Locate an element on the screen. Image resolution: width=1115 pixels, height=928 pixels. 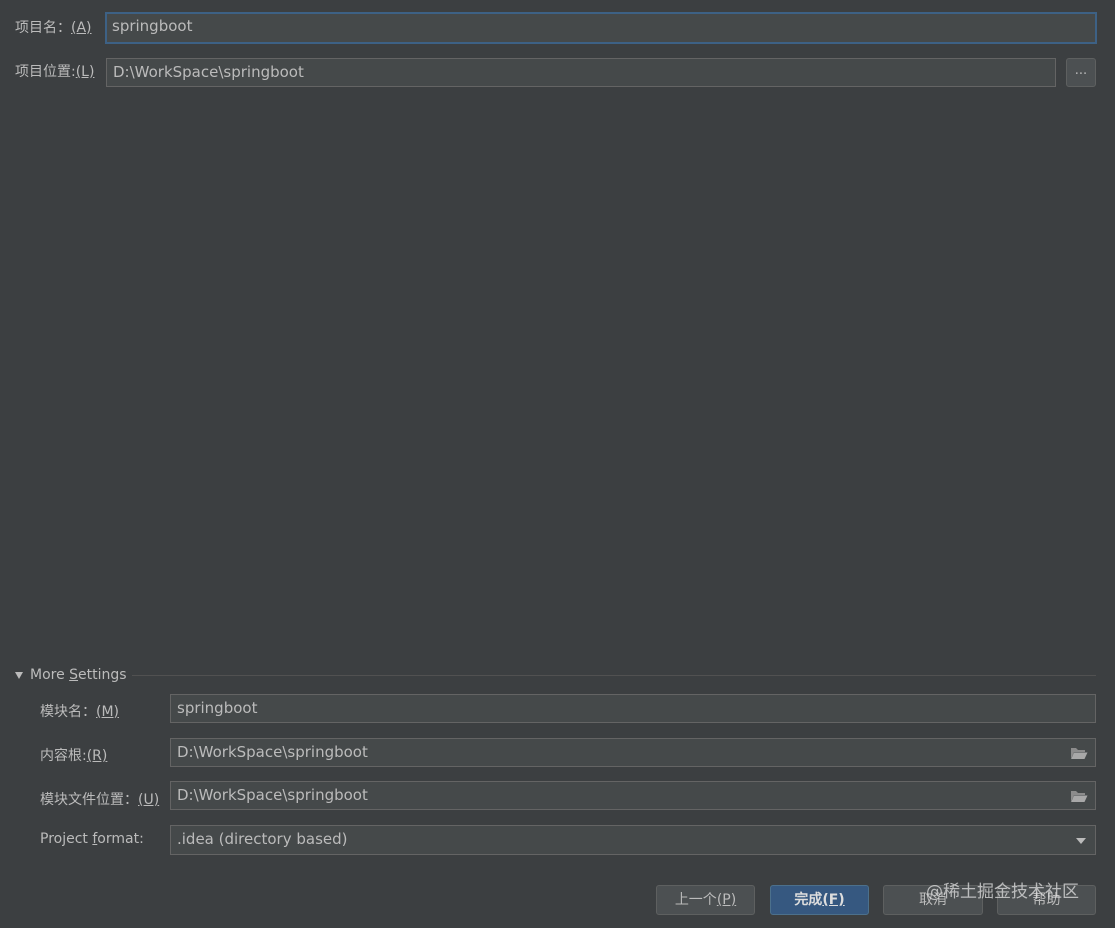
finish-button-label: 完成 is located at coordinates (808, 900).